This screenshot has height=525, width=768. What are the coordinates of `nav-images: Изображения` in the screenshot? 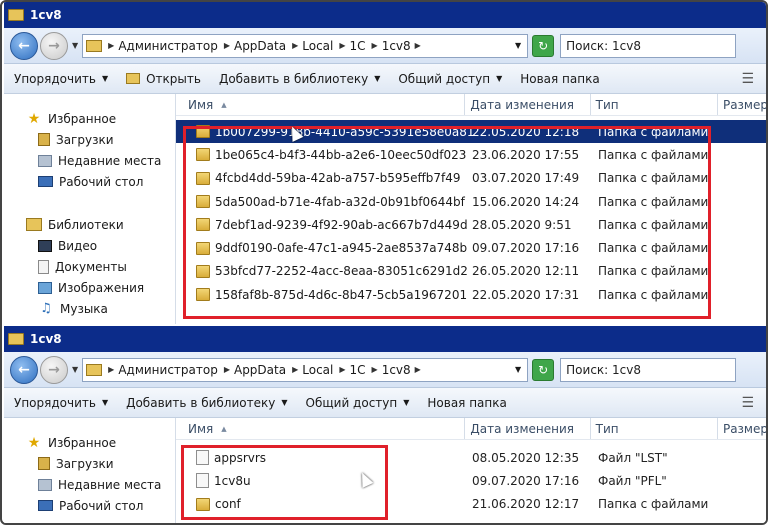 It's located at (89, 287).